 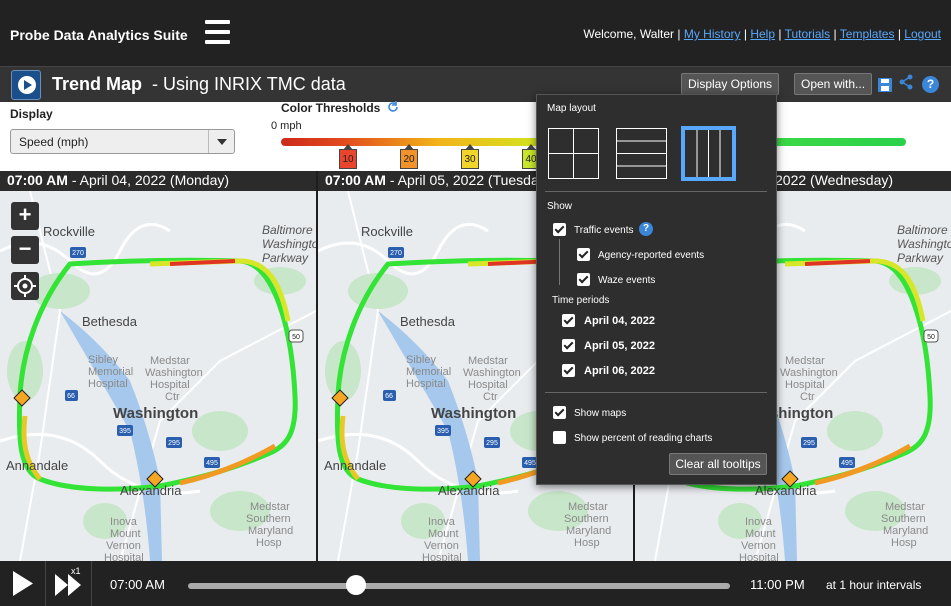 I want to click on show-maps-label: Show maps, so click(x=600, y=413).